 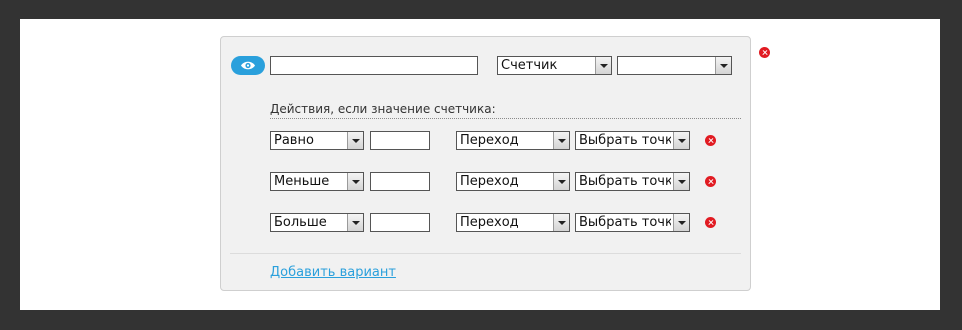 I want to click on block-name-input, so click(x=374, y=65).